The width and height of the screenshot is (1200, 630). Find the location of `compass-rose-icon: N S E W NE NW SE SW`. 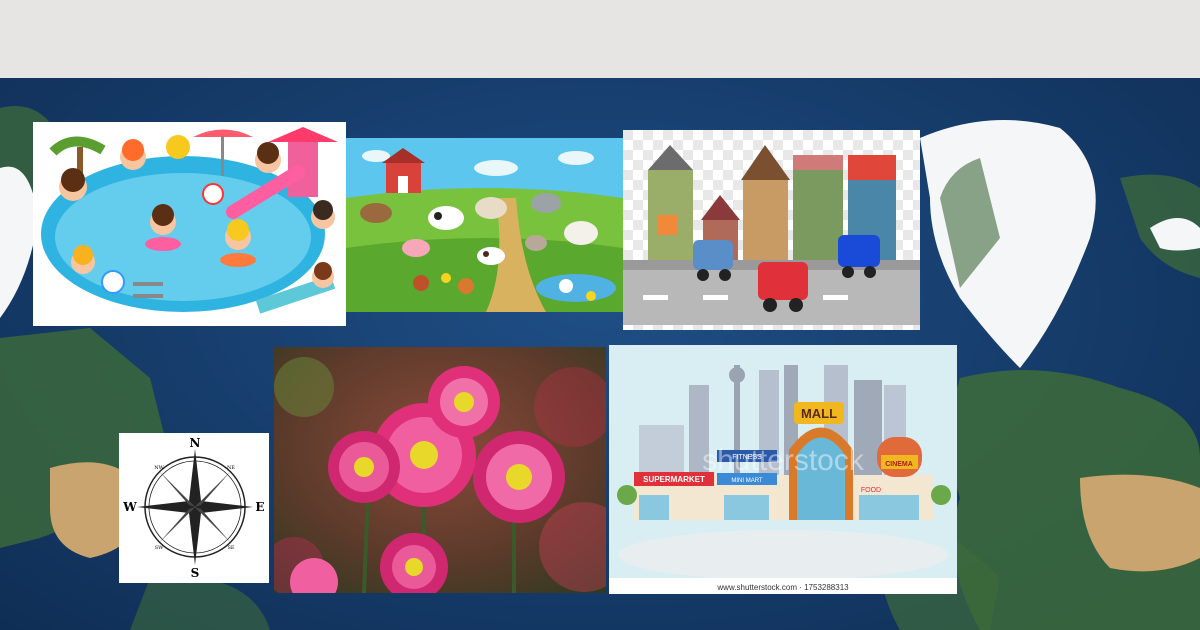

compass-rose-icon: N S E W NE NW SE SW is located at coordinates (194, 508).